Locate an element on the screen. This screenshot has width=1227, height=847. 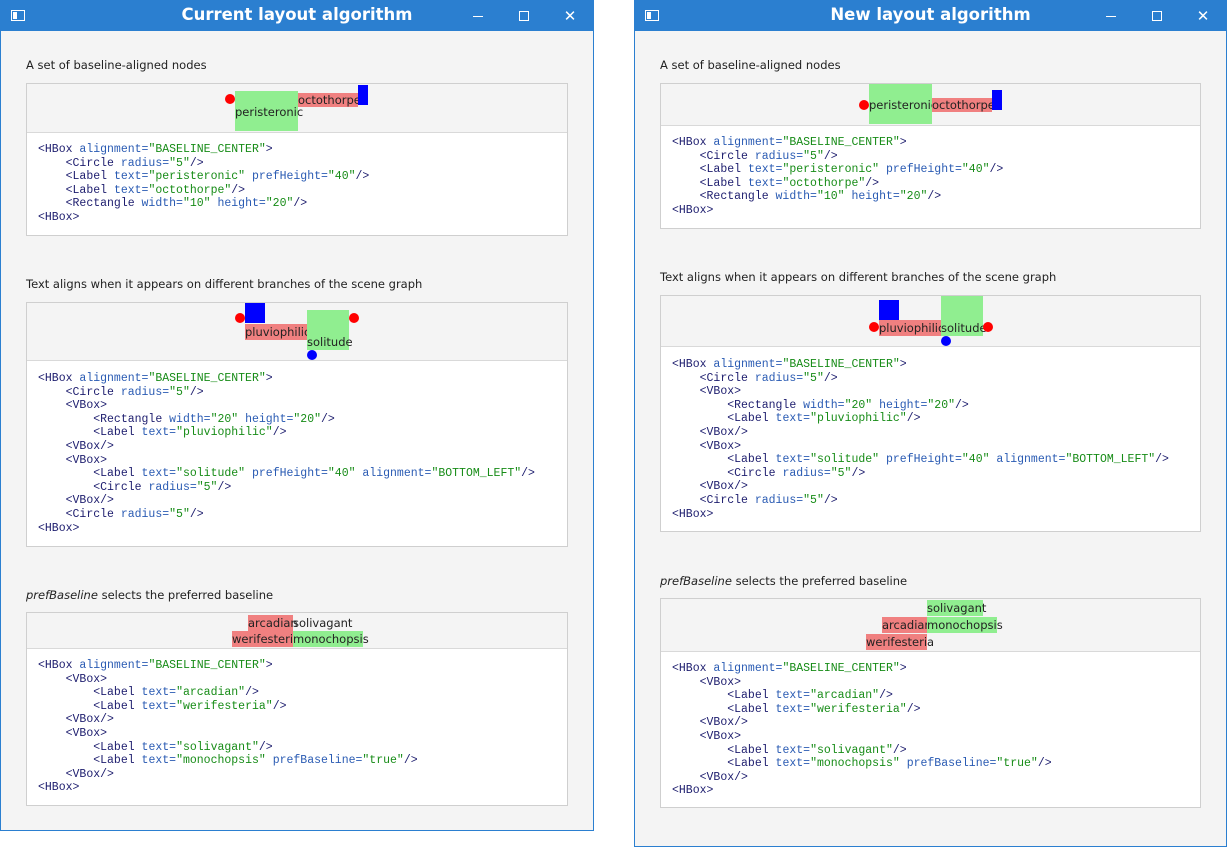
title-bar: Current layout algorithm ✕ is located at coordinates (297, 16).